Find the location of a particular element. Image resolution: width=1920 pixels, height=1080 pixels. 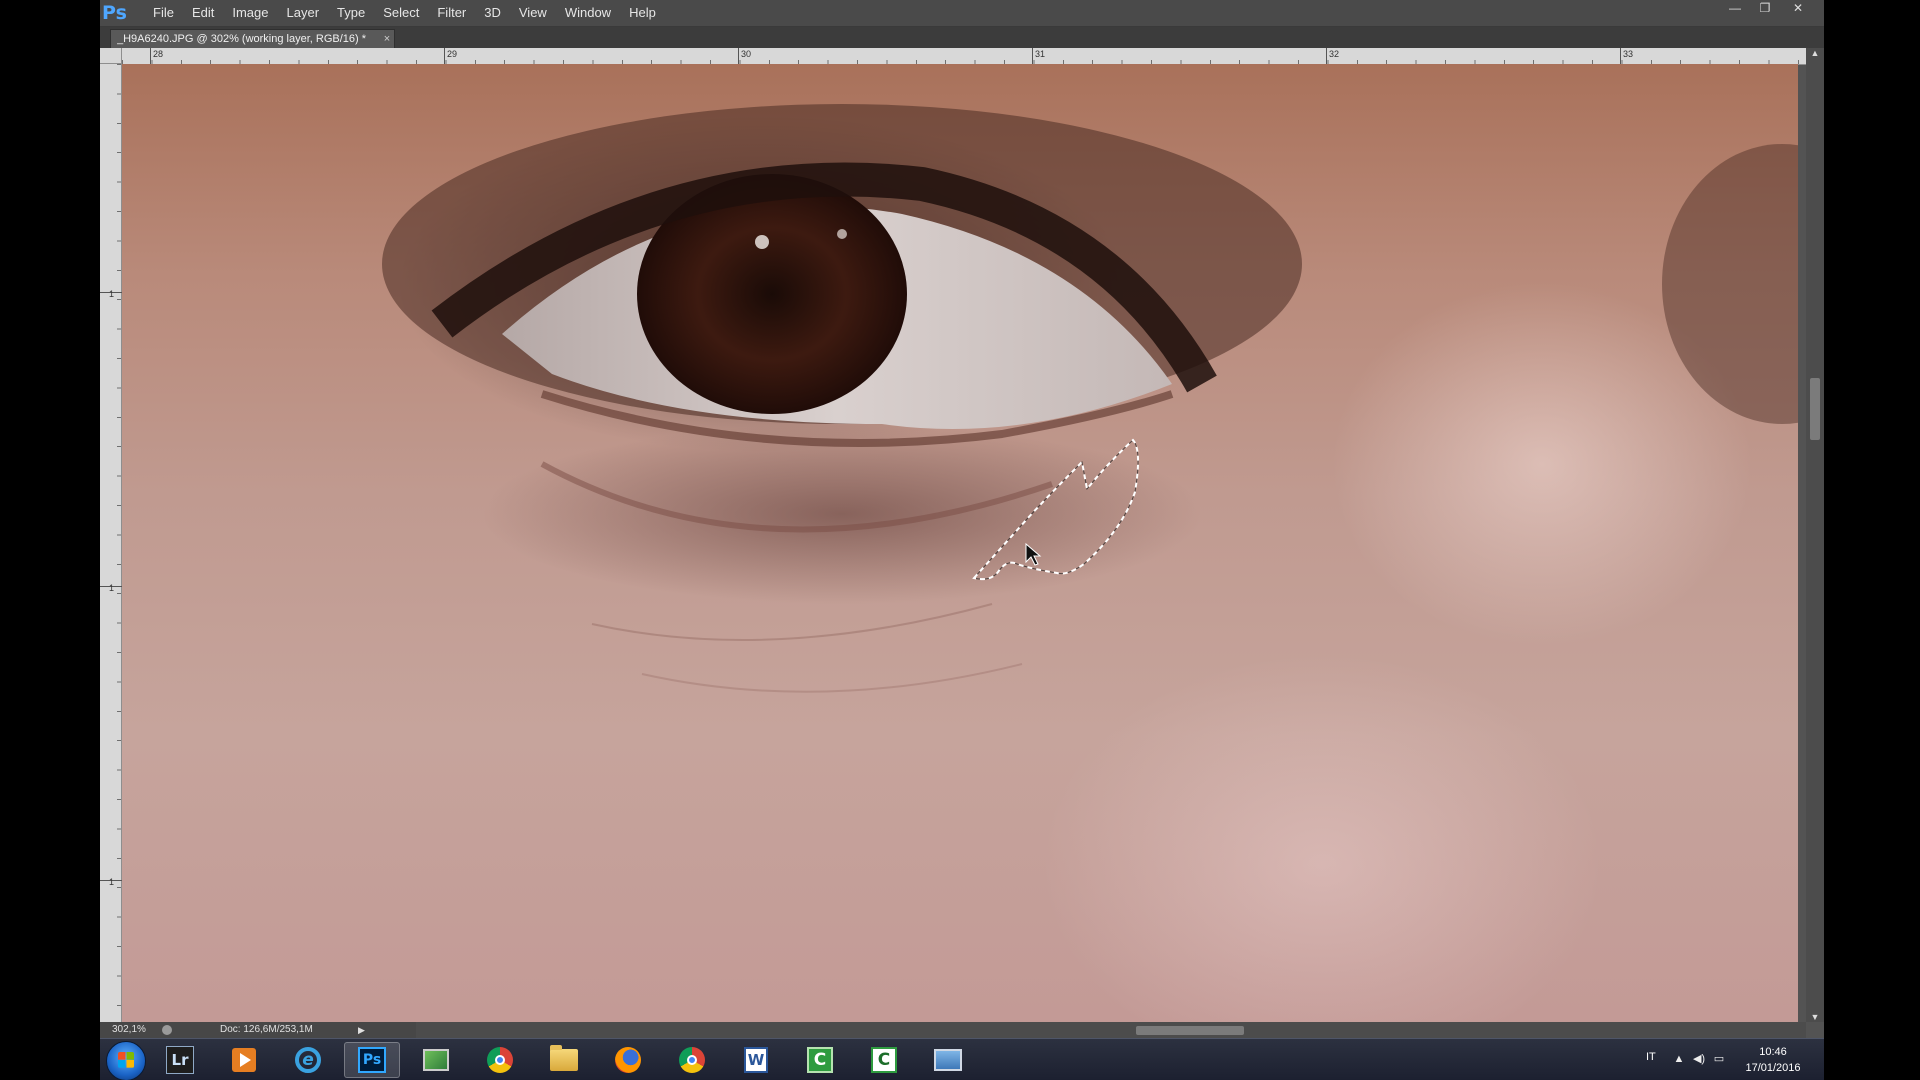

ruler-label: 31 is located at coordinates (1040, 54).